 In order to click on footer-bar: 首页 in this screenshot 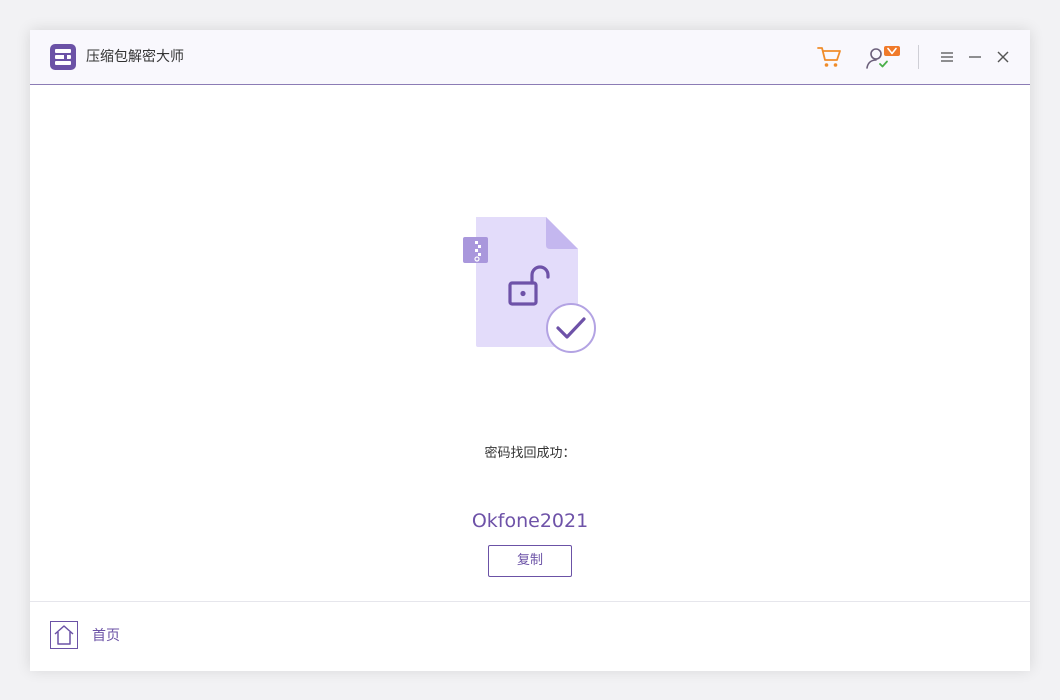, I will do `click(530, 636)`.